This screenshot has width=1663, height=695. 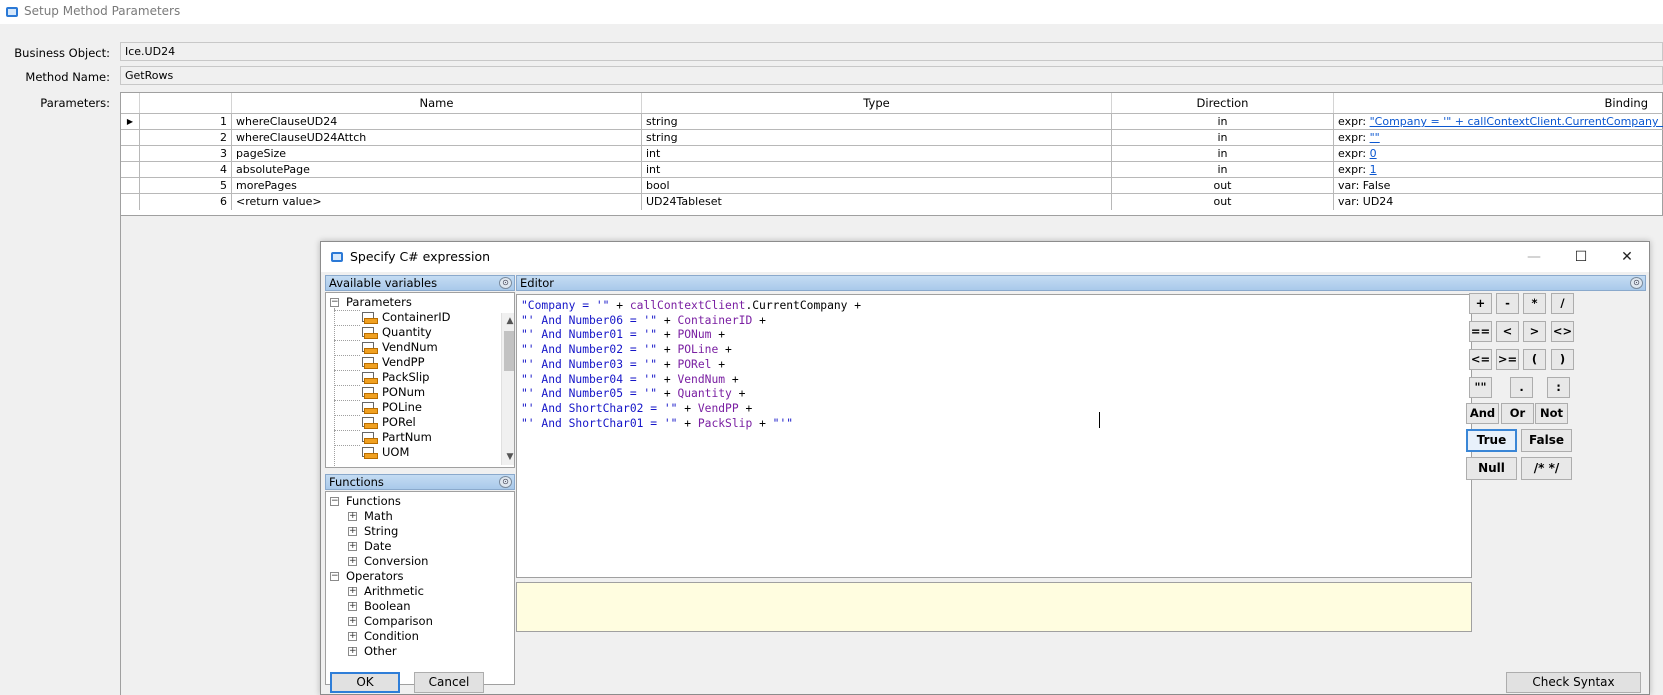 What do you see at coordinates (1223, 103) in the screenshot?
I see `grid-header-direction: Direction` at bounding box center [1223, 103].